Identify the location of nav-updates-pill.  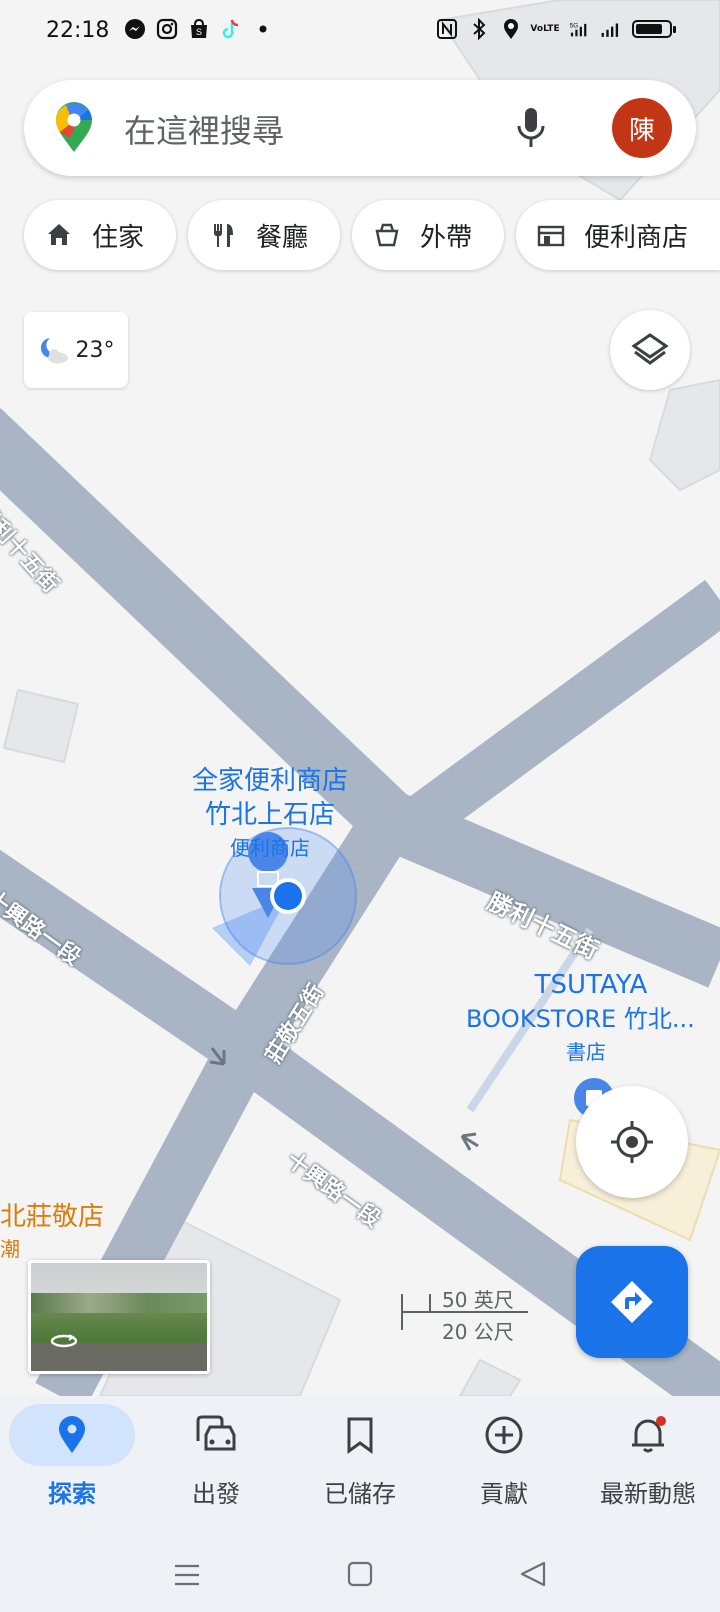
(648, 1435).